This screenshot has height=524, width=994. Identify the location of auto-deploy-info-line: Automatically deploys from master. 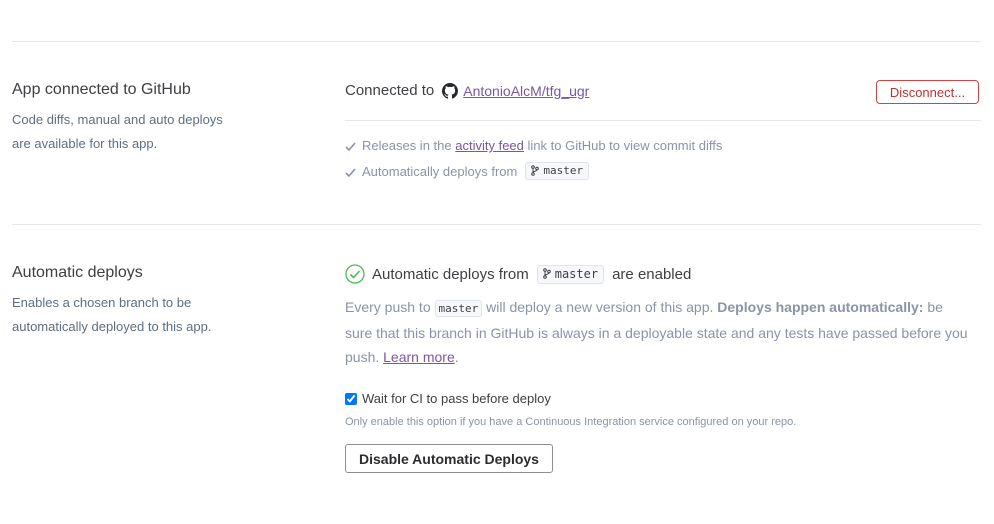
(467, 171).